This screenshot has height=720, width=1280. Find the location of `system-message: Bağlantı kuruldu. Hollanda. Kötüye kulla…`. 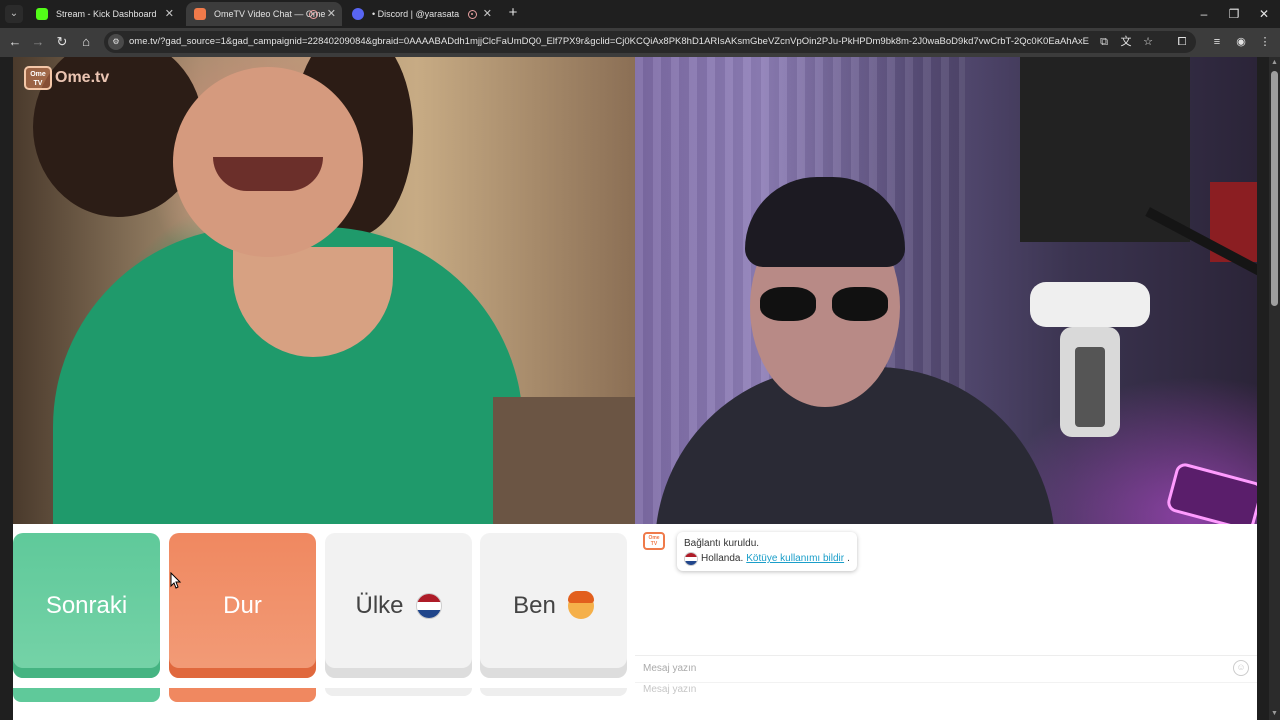

system-message: Bağlantı kuruldu. Hollanda. Kötüye kulla… is located at coordinates (767, 551).